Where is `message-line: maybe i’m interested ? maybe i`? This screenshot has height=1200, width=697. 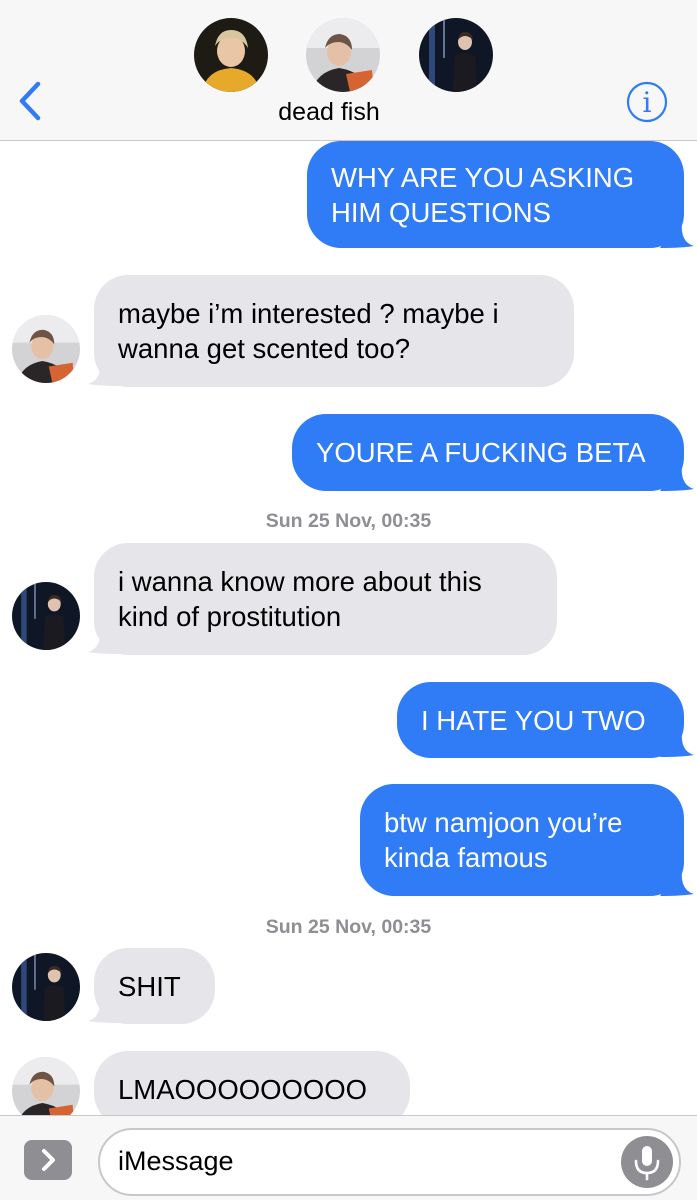 message-line: maybe i’m interested ? maybe i is located at coordinates (308, 313).